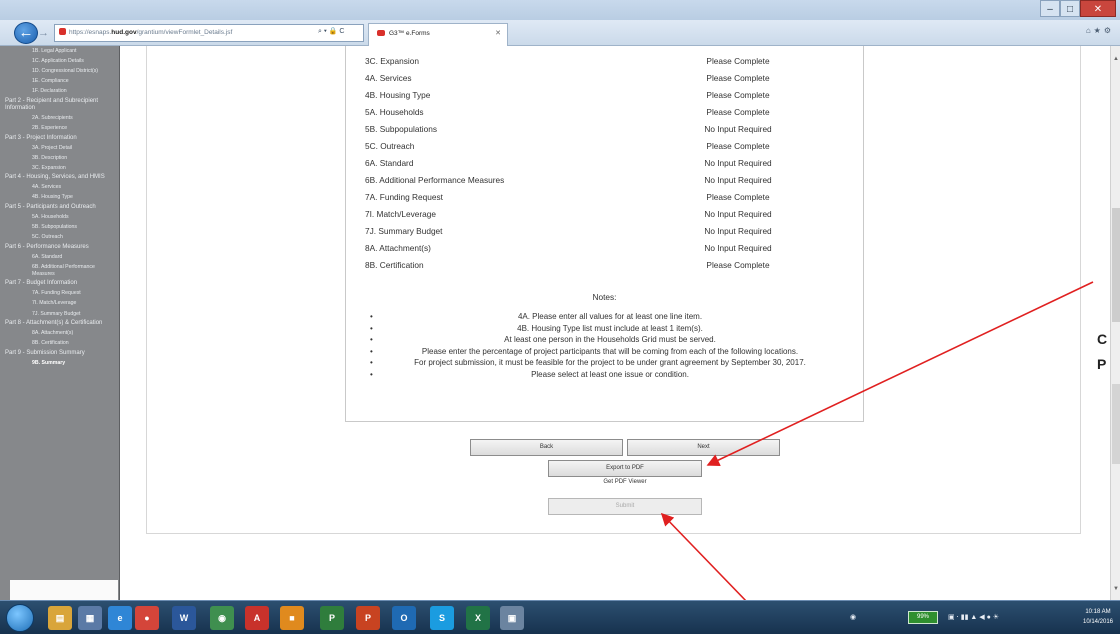  Describe the element at coordinates (1098, 612) in the screenshot. I see `clock-time: 10:18 AM` at that location.